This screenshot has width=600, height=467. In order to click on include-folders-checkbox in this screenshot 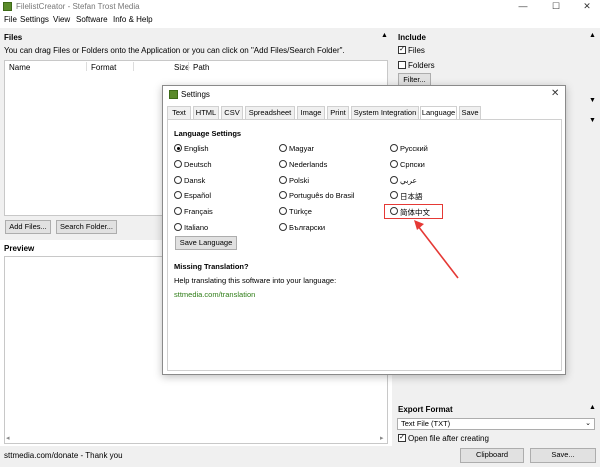, I will do `click(402, 65)`.